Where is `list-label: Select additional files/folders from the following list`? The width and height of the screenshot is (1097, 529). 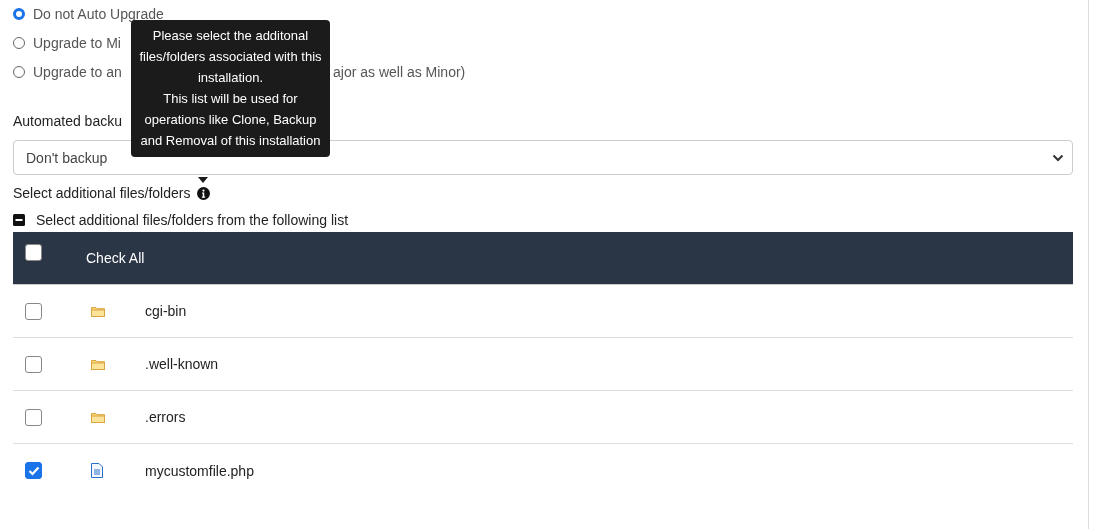
list-label: Select additional files/folders from the following list is located at coordinates (192, 220).